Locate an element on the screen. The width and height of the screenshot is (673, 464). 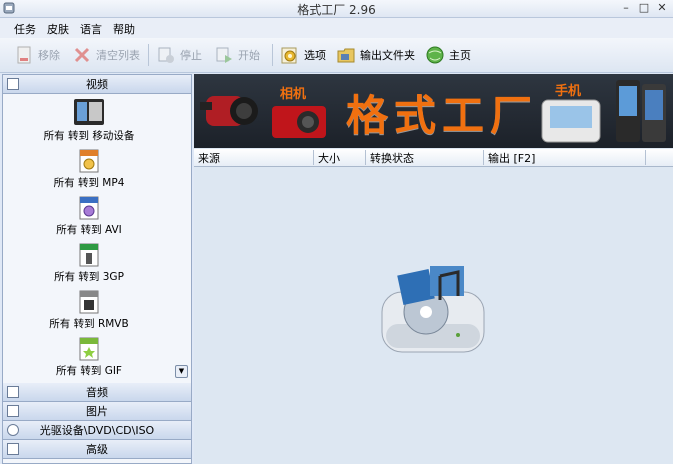
camera-icon is located at coordinates (299, 122).